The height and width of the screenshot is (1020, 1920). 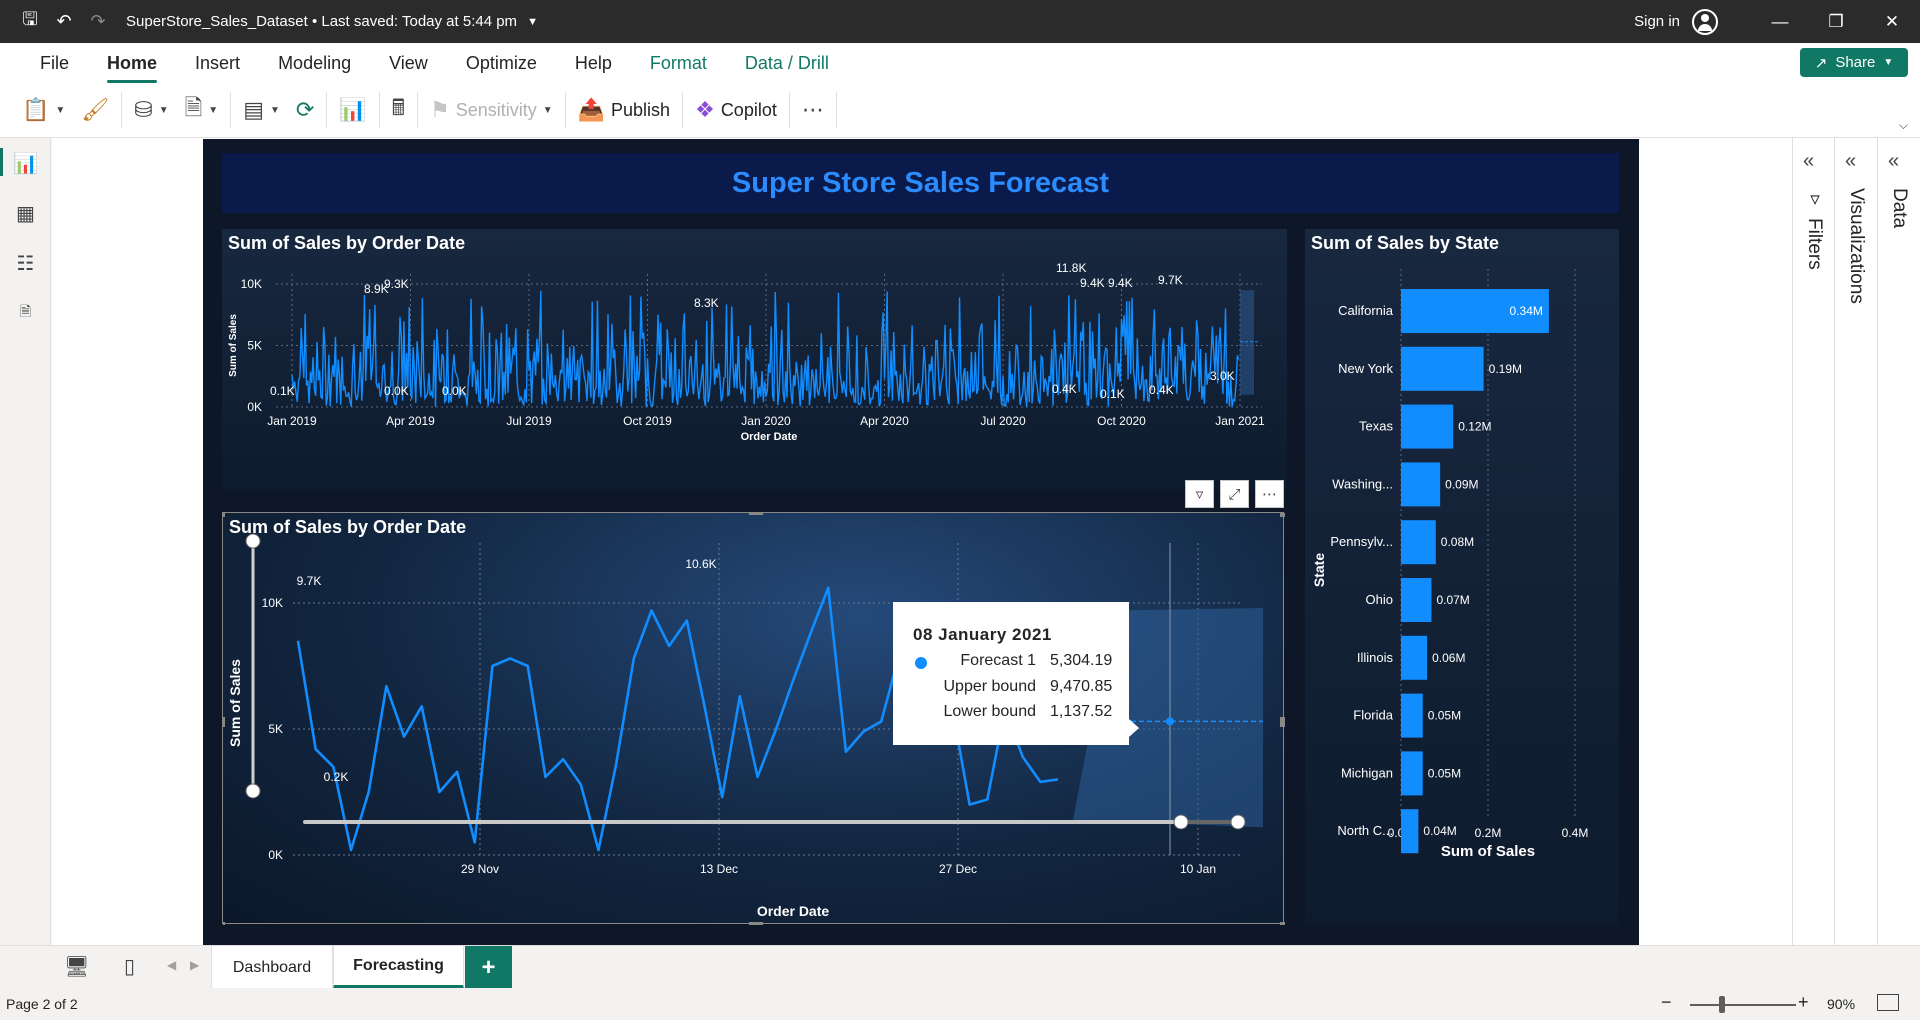 What do you see at coordinates (488, 967) in the screenshot?
I see `add-page-button: +` at bounding box center [488, 967].